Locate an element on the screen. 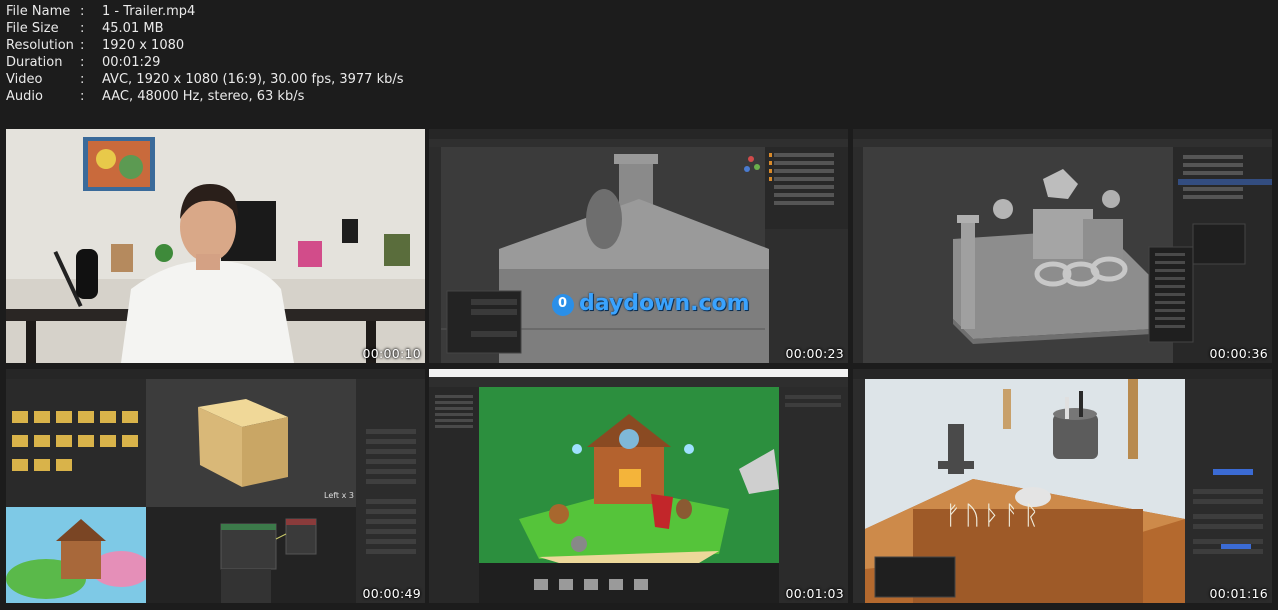 The image size is (1278, 610). info-key: File Size is located at coordinates (32, 28).